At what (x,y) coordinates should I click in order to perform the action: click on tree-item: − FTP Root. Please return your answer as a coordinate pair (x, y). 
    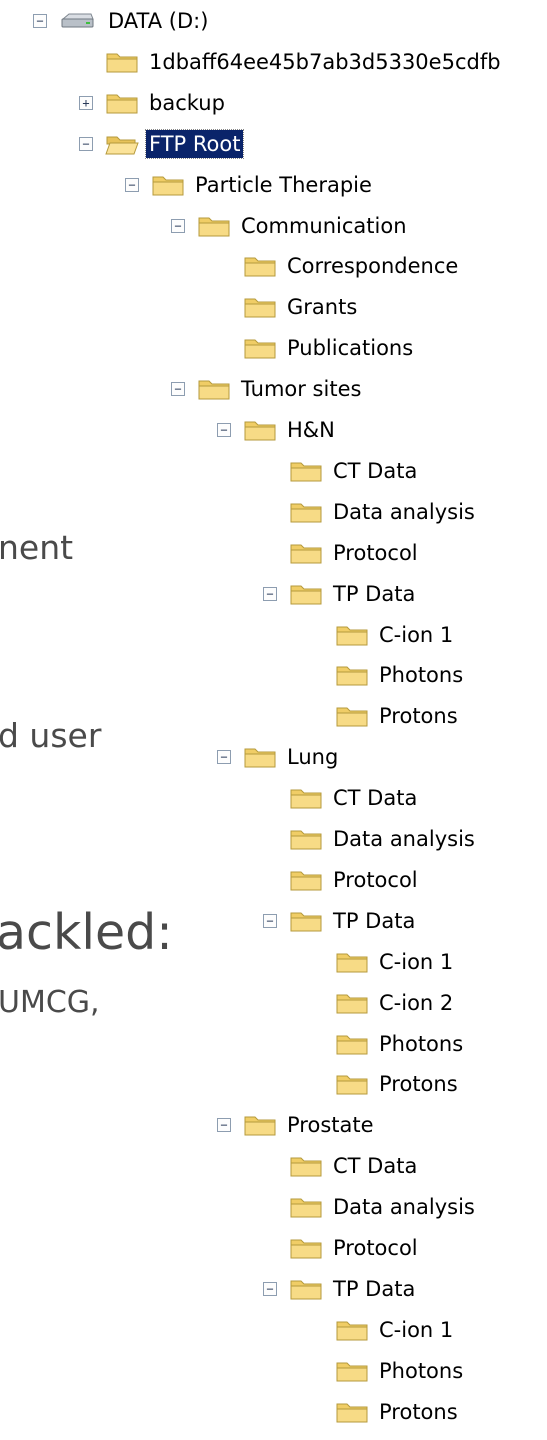
    Looking at the image, I should click on (162, 144).